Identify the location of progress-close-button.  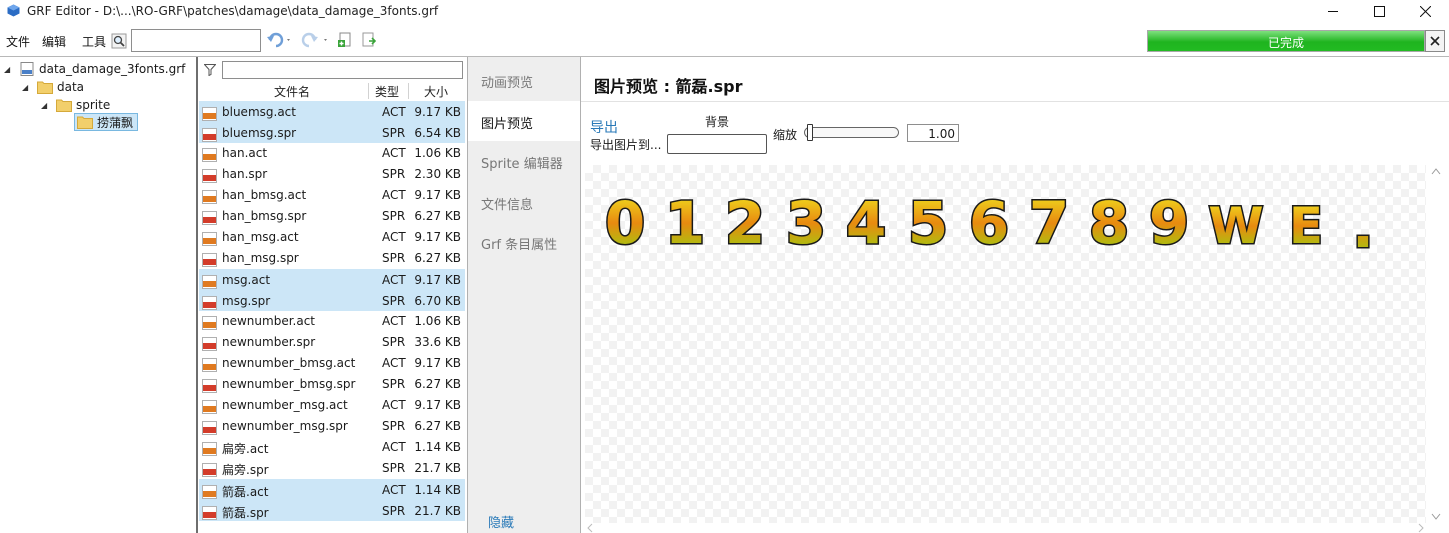
(1435, 41).